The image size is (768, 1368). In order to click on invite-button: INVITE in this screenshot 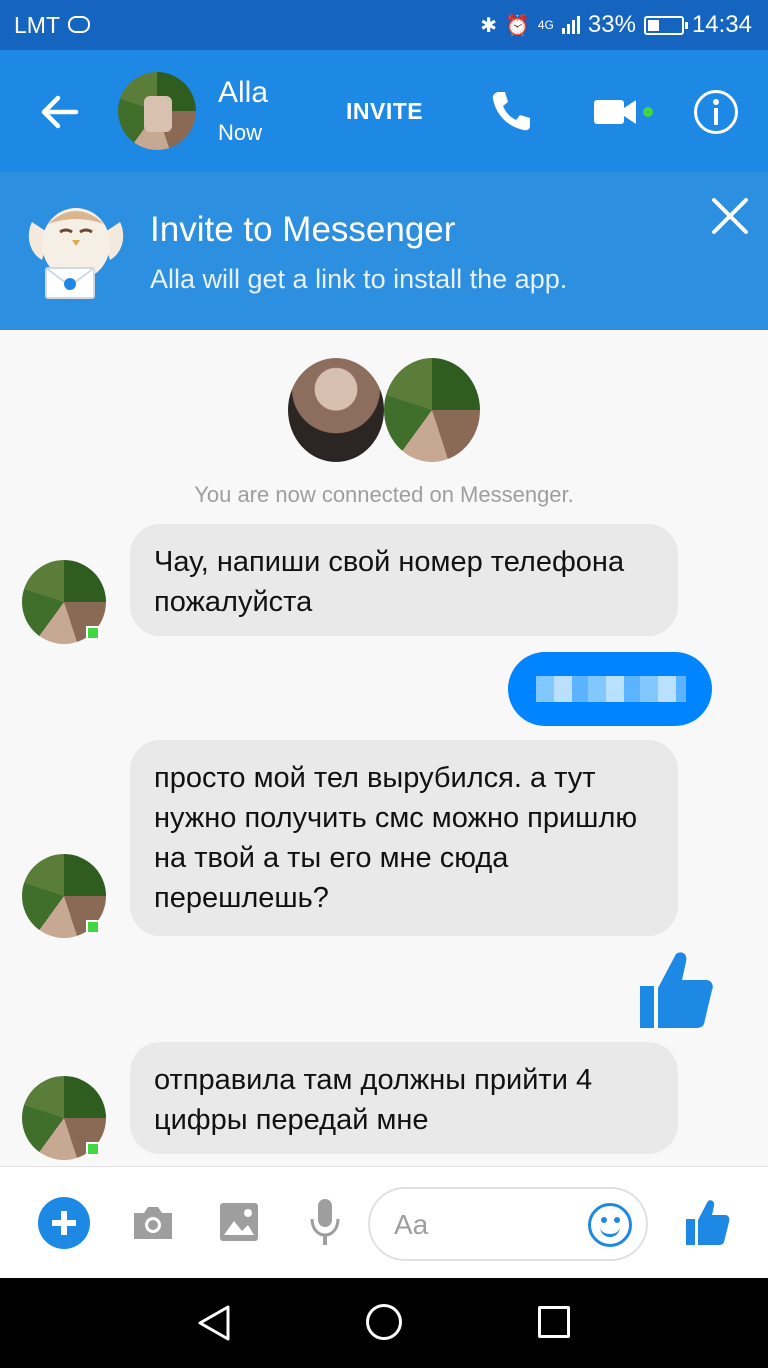, I will do `click(384, 111)`.